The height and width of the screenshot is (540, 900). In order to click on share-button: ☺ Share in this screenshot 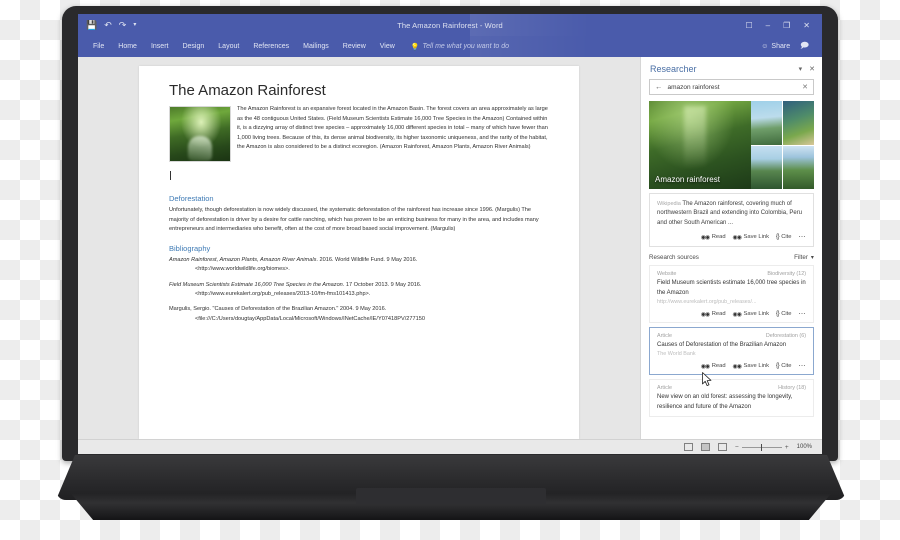, I will do `click(775, 46)`.